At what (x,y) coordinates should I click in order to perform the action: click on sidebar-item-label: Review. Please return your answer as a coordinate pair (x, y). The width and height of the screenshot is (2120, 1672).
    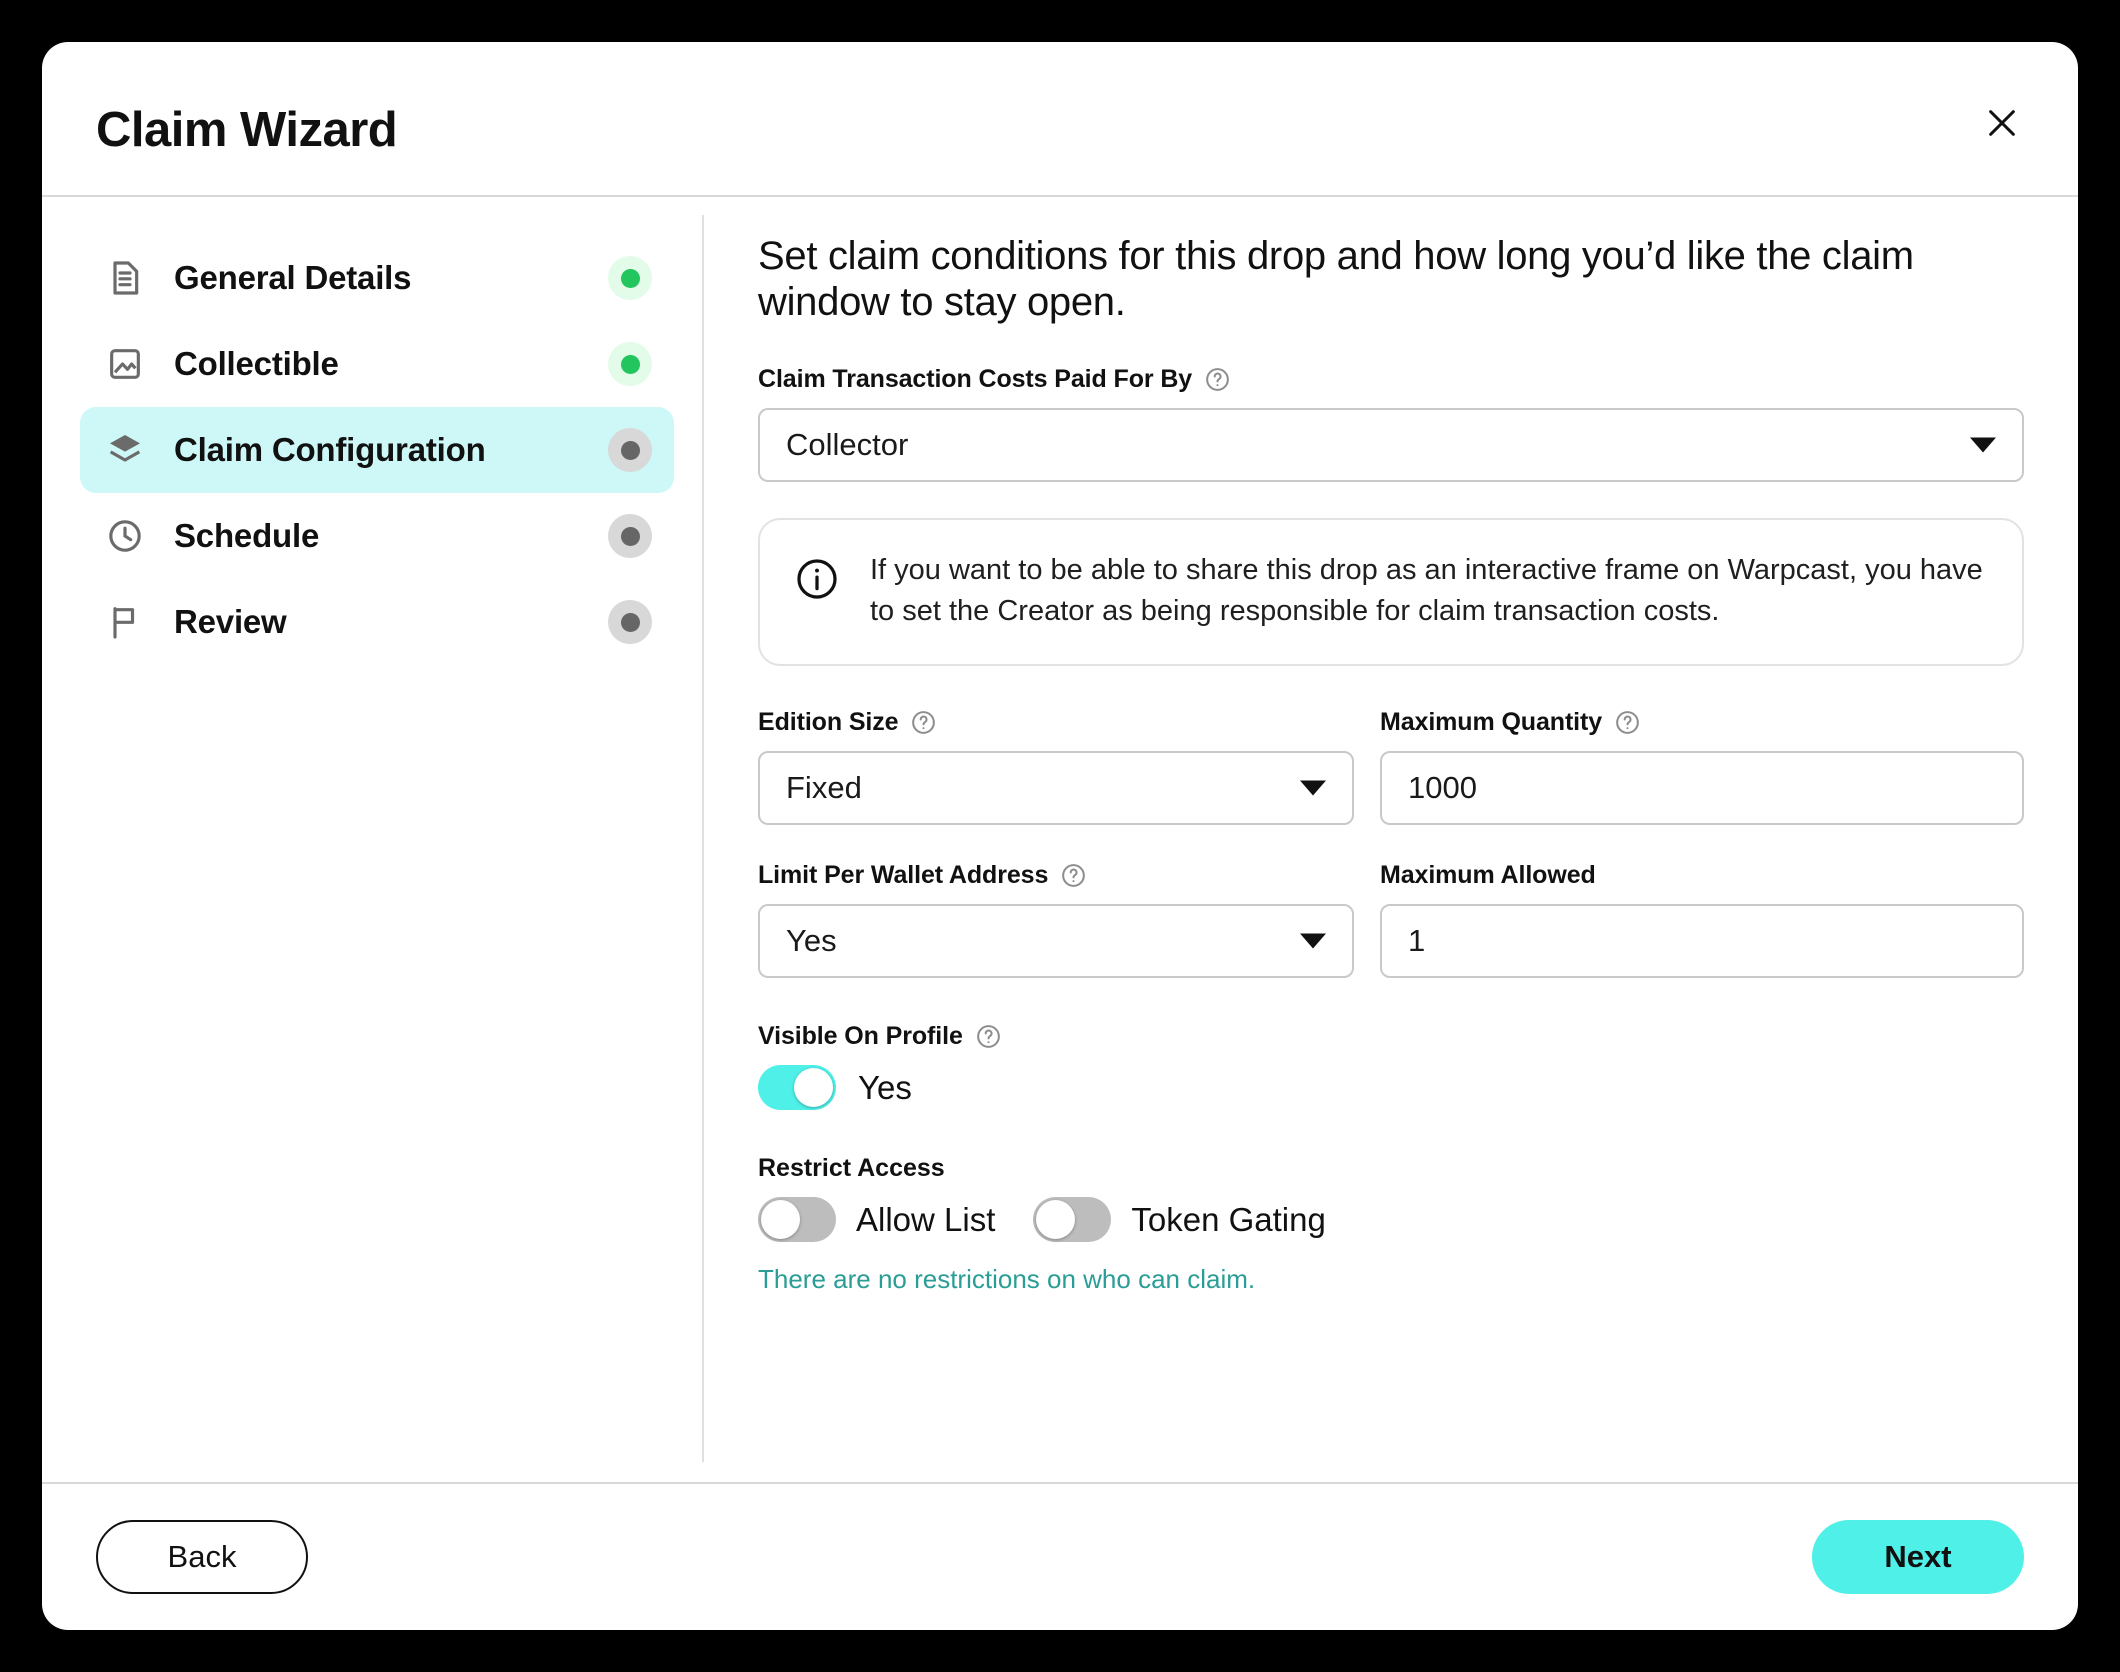
    Looking at the image, I should click on (230, 621).